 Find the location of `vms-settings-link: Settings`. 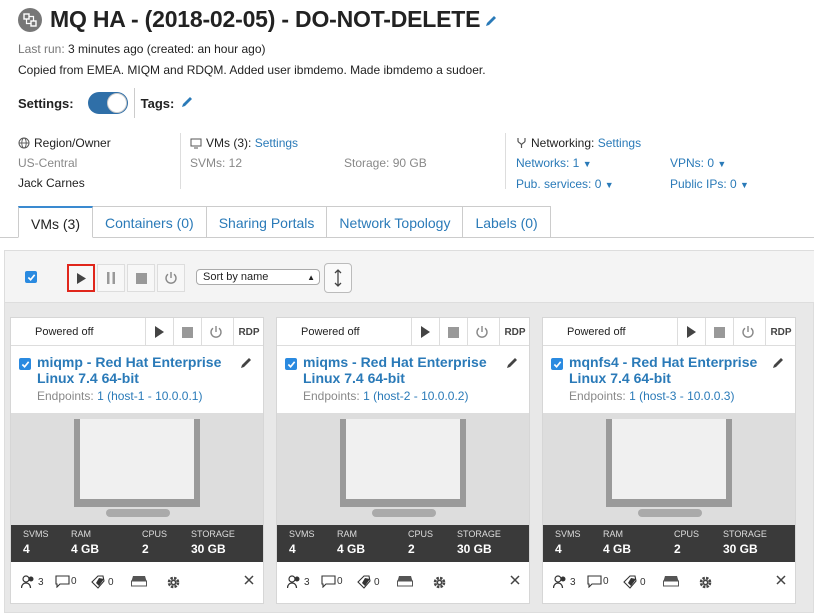

vms-settings-link: Settings is located at coordinates (276, 143).